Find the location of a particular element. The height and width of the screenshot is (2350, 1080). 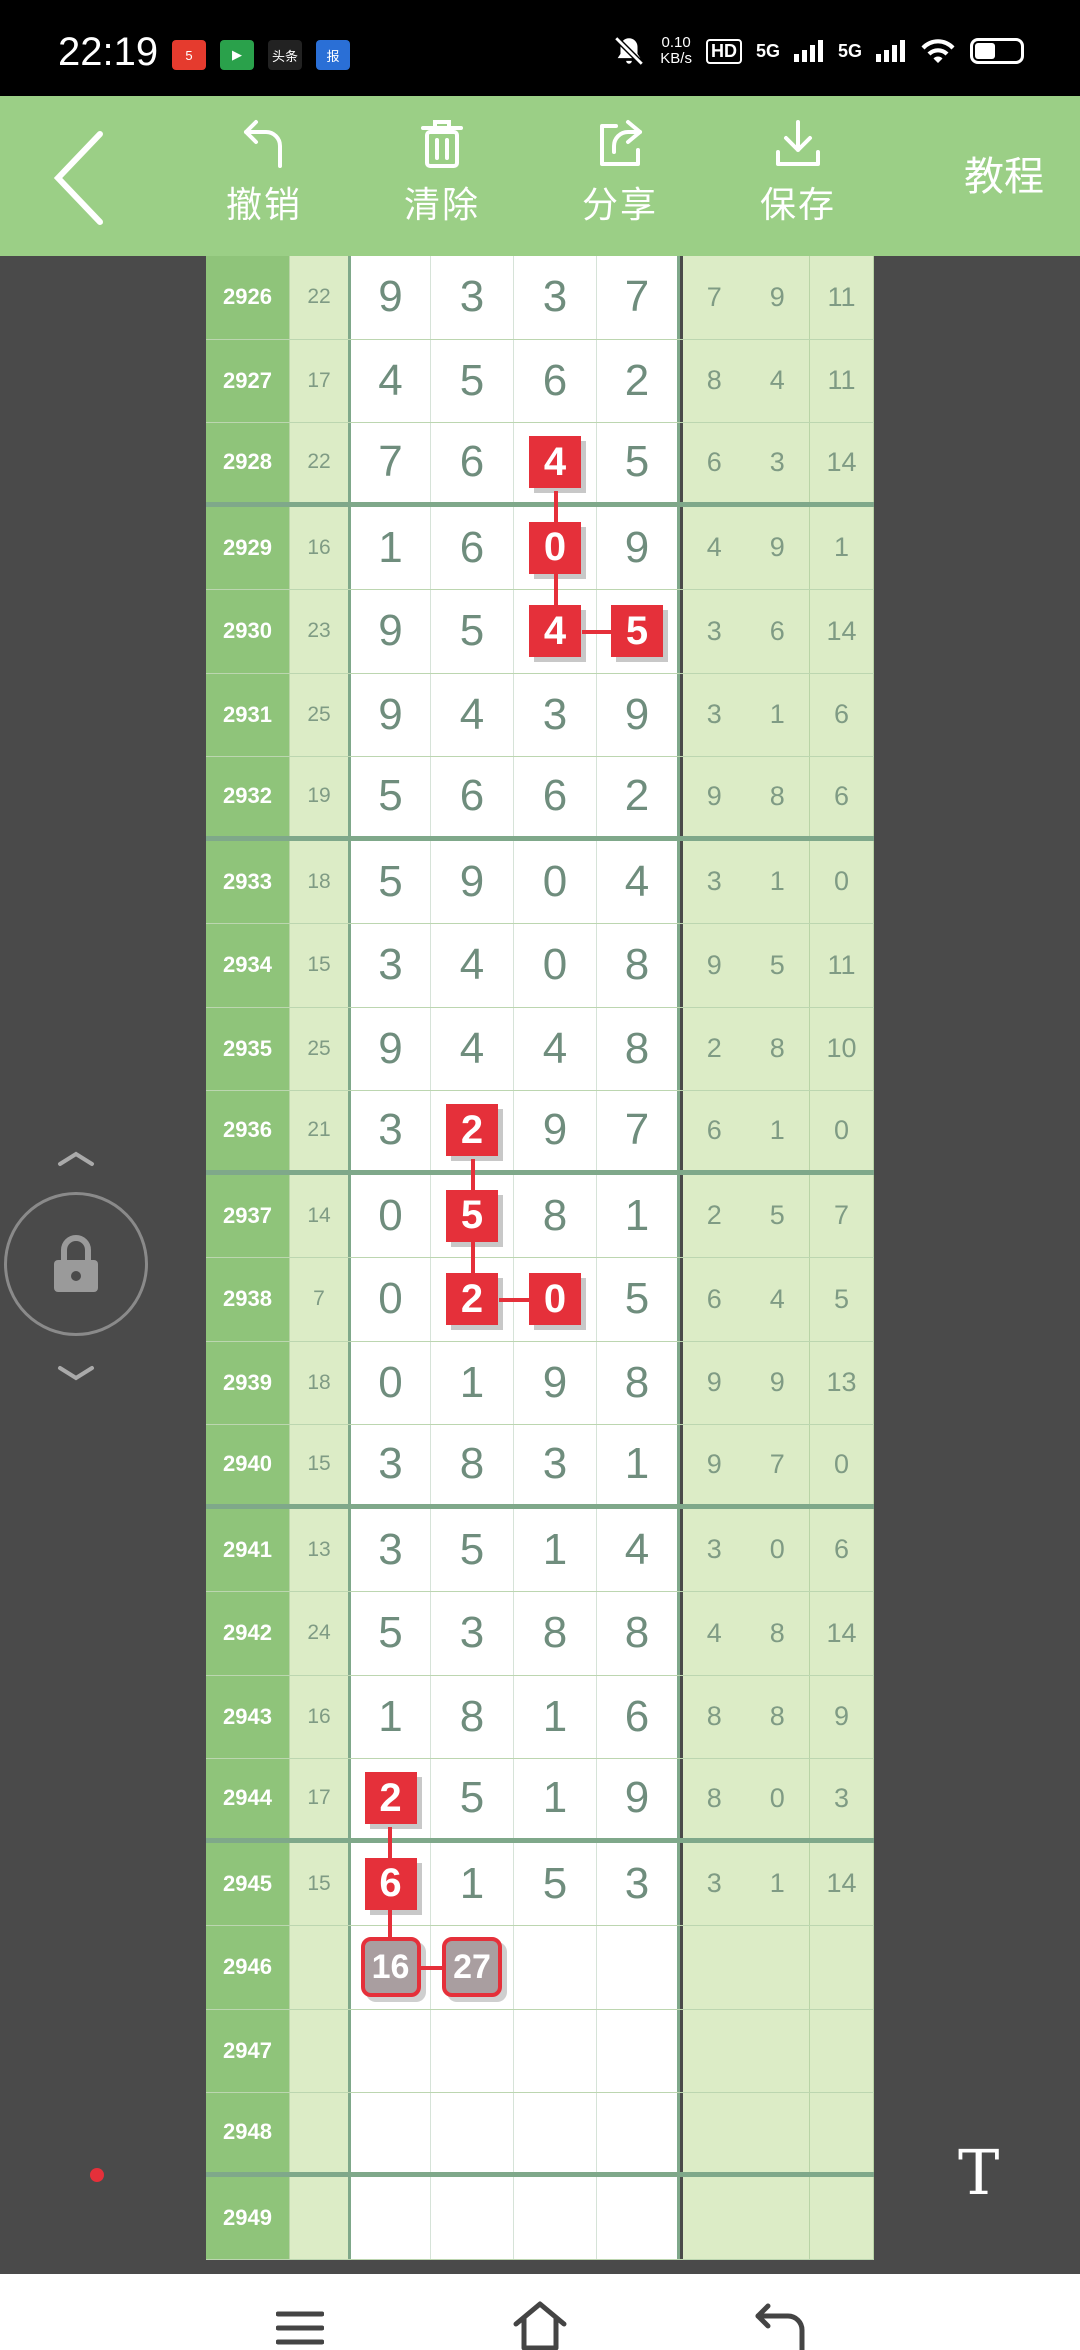

home-icon is located at coordinates (540, 2324).